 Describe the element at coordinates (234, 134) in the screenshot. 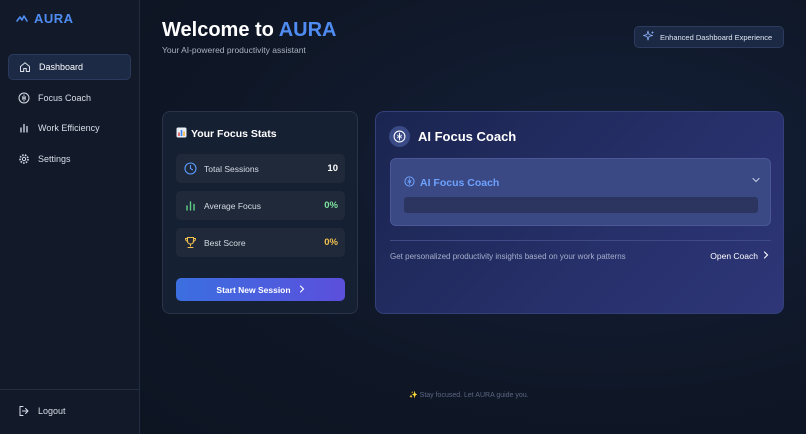

I see `stats-title-text: Your Focus Stats` at that location.